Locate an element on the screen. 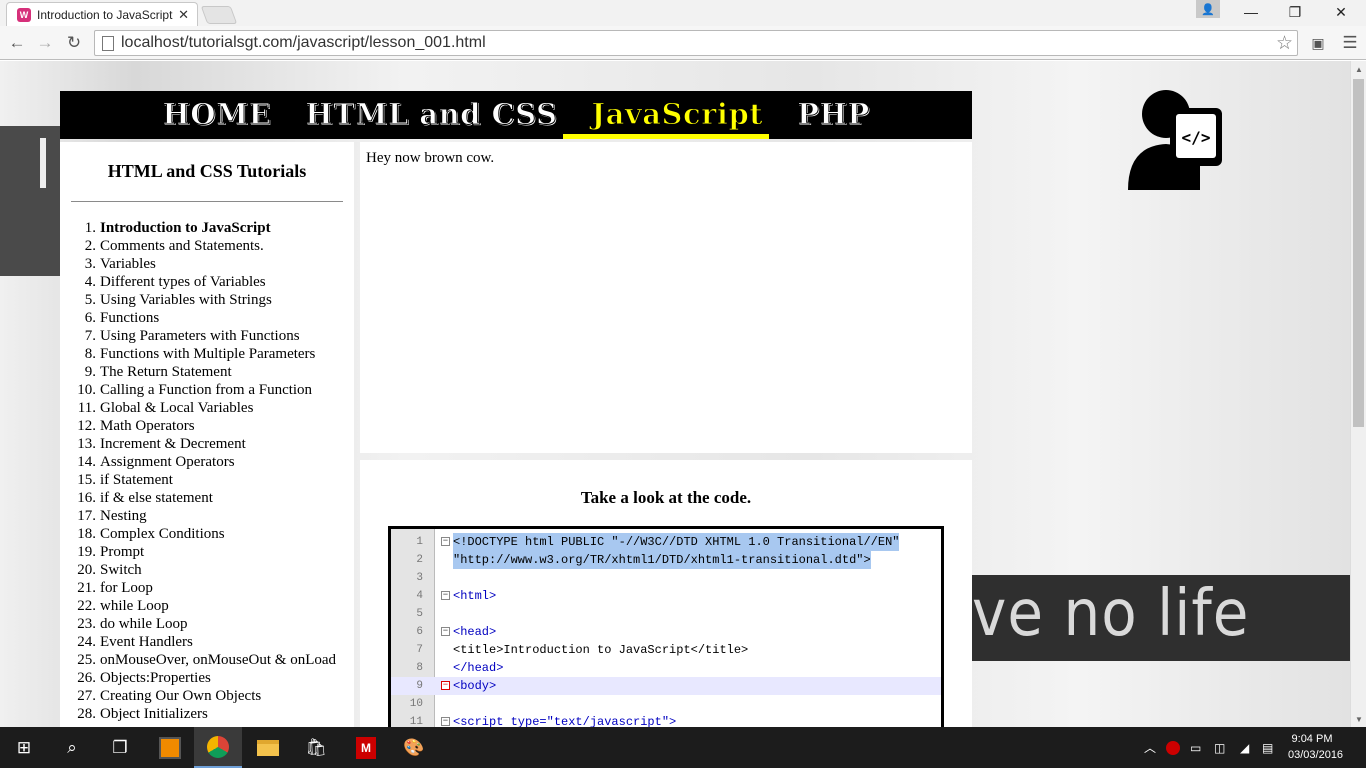 Image resolution: width=1366 pixels, height=768 pixels. lesson-list-item: 11. Global & Local Variables is located at coordinates (210, 408).